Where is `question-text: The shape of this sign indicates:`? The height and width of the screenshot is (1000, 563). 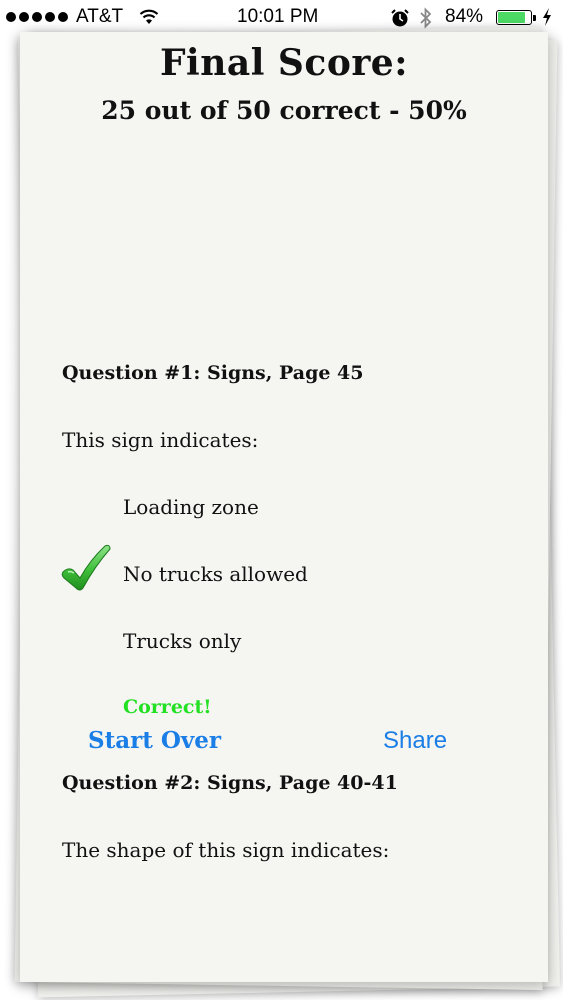 question-text: The shape of this sign indicates: is located at coordinates (226, 850).